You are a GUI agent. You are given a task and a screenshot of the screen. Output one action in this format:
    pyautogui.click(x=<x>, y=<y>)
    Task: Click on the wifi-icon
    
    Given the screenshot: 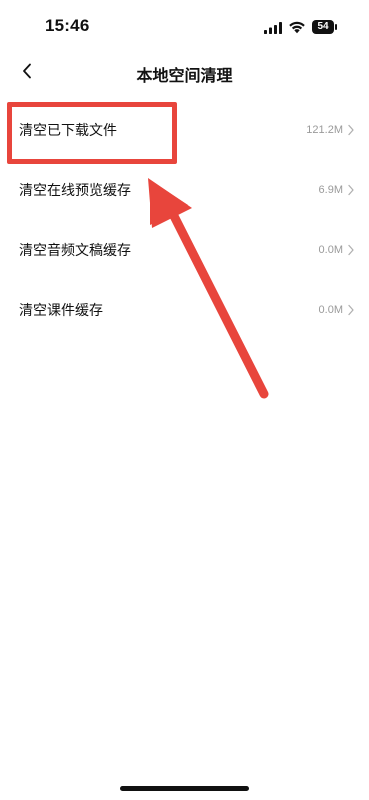 What is the action you would take?
    pyautogui.click(x=297, y=27)
    